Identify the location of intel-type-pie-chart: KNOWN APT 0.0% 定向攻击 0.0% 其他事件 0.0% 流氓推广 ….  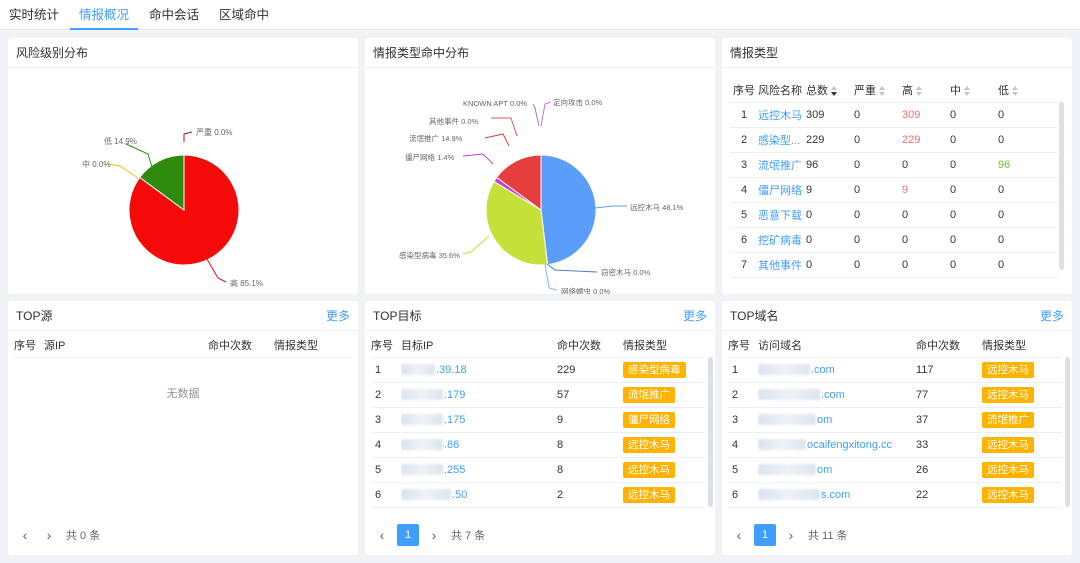
(541, 195).